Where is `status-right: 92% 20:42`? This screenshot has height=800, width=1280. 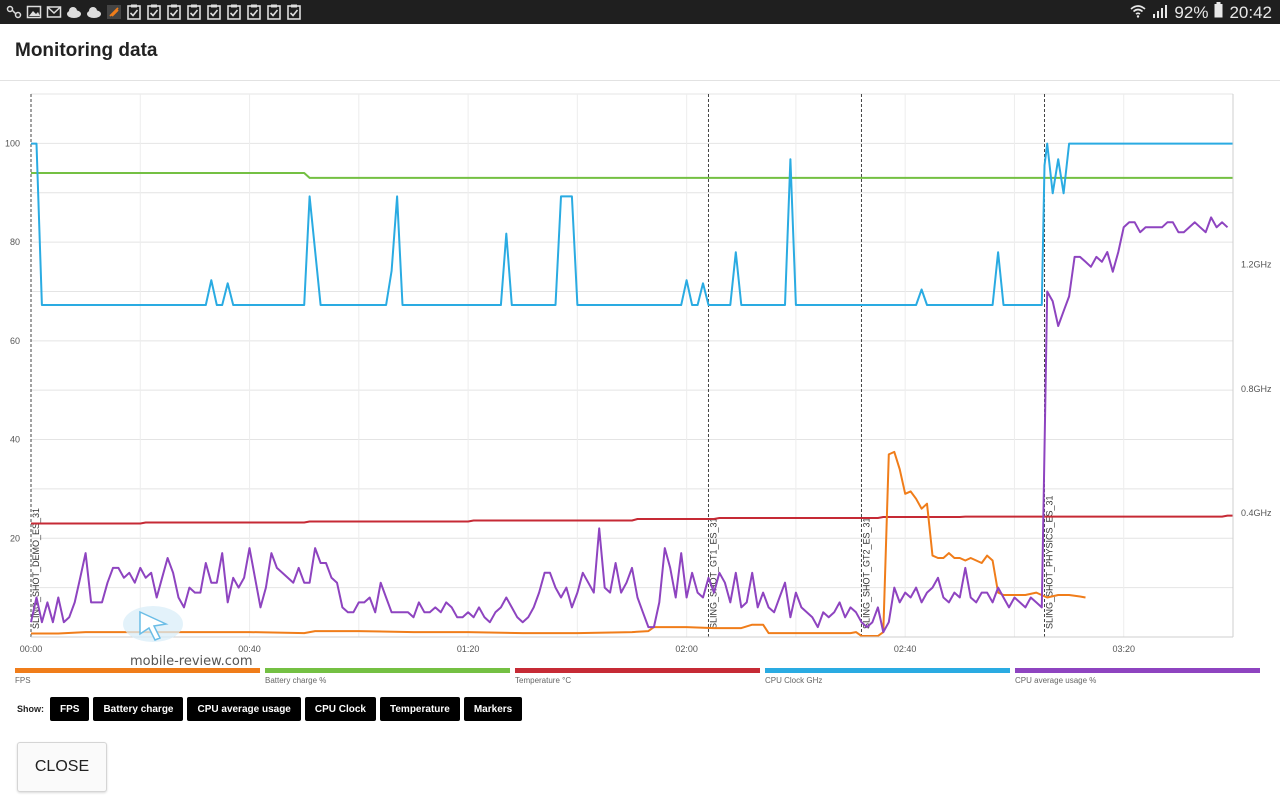
status-right: 92% 20:42 is located at coordinates (1201, 12).